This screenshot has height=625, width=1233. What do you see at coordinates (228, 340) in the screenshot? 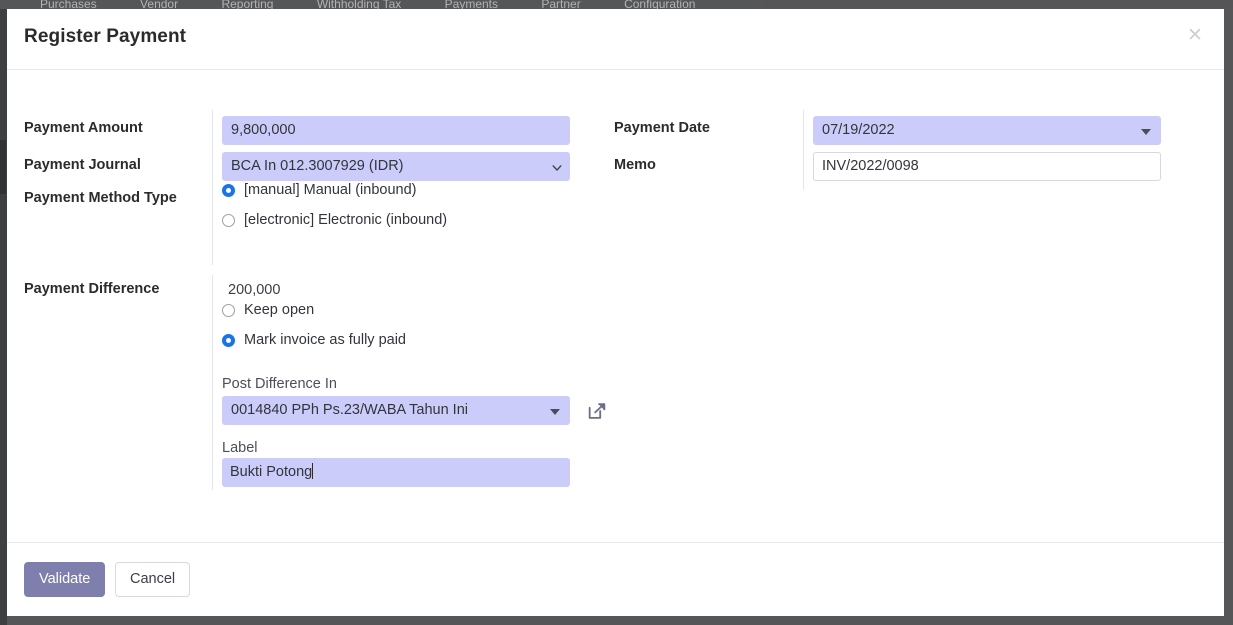
I see `radio-mark-fully-paid` at bounding box center [228, 340].